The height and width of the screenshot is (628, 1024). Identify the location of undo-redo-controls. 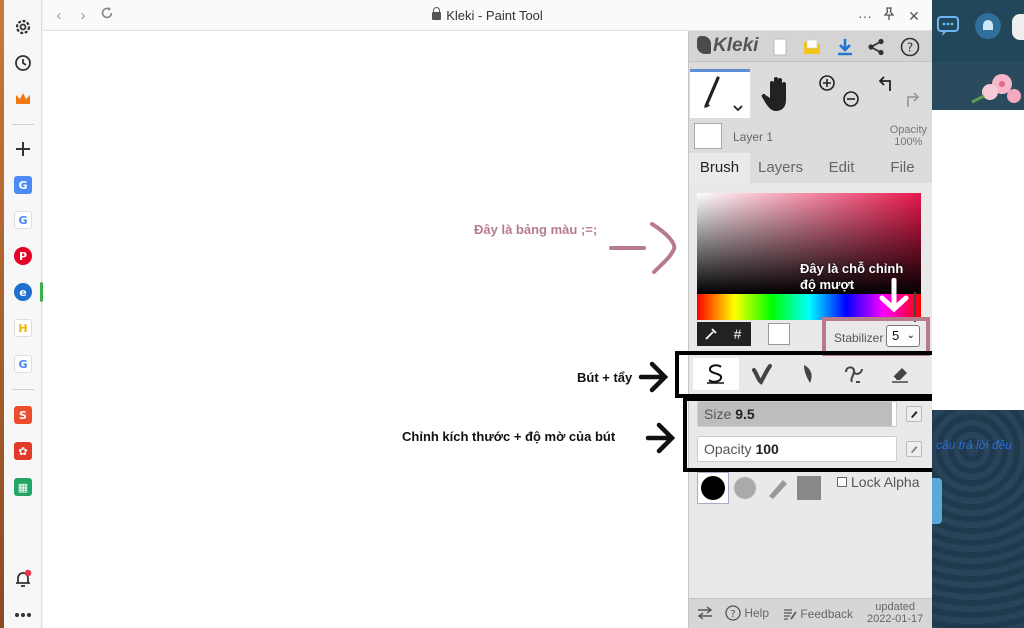
(899, 93).